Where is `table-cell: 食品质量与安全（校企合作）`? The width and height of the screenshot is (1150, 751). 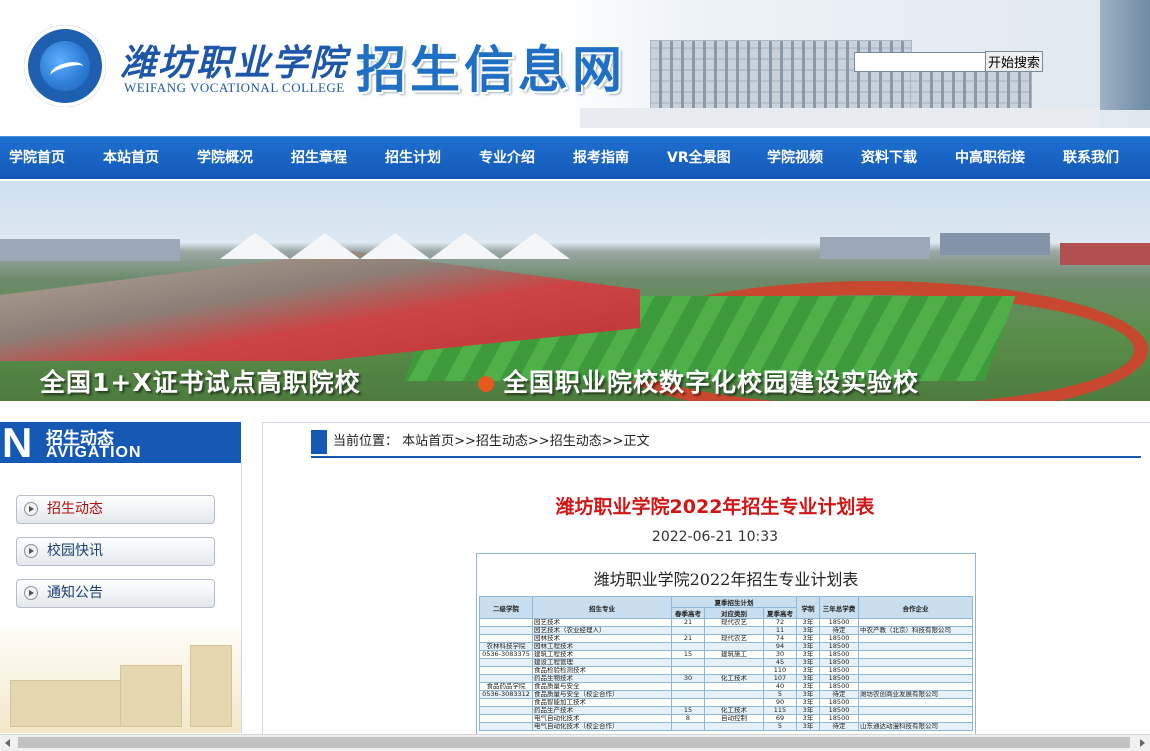
table-cell: 食品质量与安全（校企合作） is located at coordinates (602, 694).